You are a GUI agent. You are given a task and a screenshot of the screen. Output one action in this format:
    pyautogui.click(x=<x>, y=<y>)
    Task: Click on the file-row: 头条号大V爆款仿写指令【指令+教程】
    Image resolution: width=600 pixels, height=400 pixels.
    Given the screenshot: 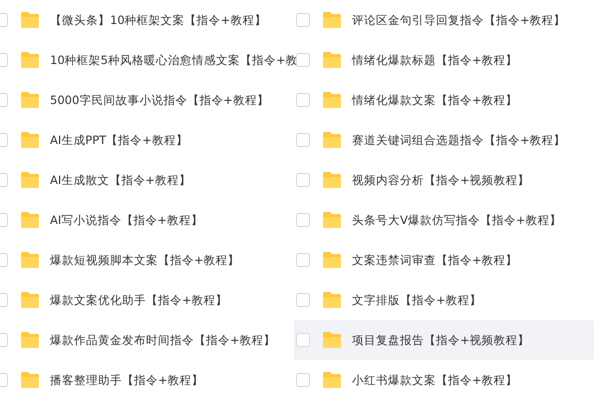 What is the action you would take?
    pyautogui.click(x=444, y=220)
    